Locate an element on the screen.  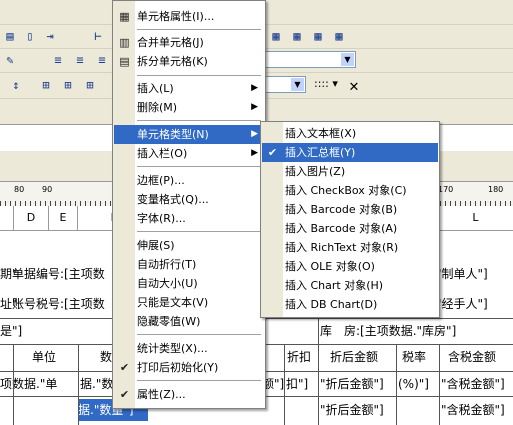
pen-color-icon: ✎ is located at coordinates (10, 60).